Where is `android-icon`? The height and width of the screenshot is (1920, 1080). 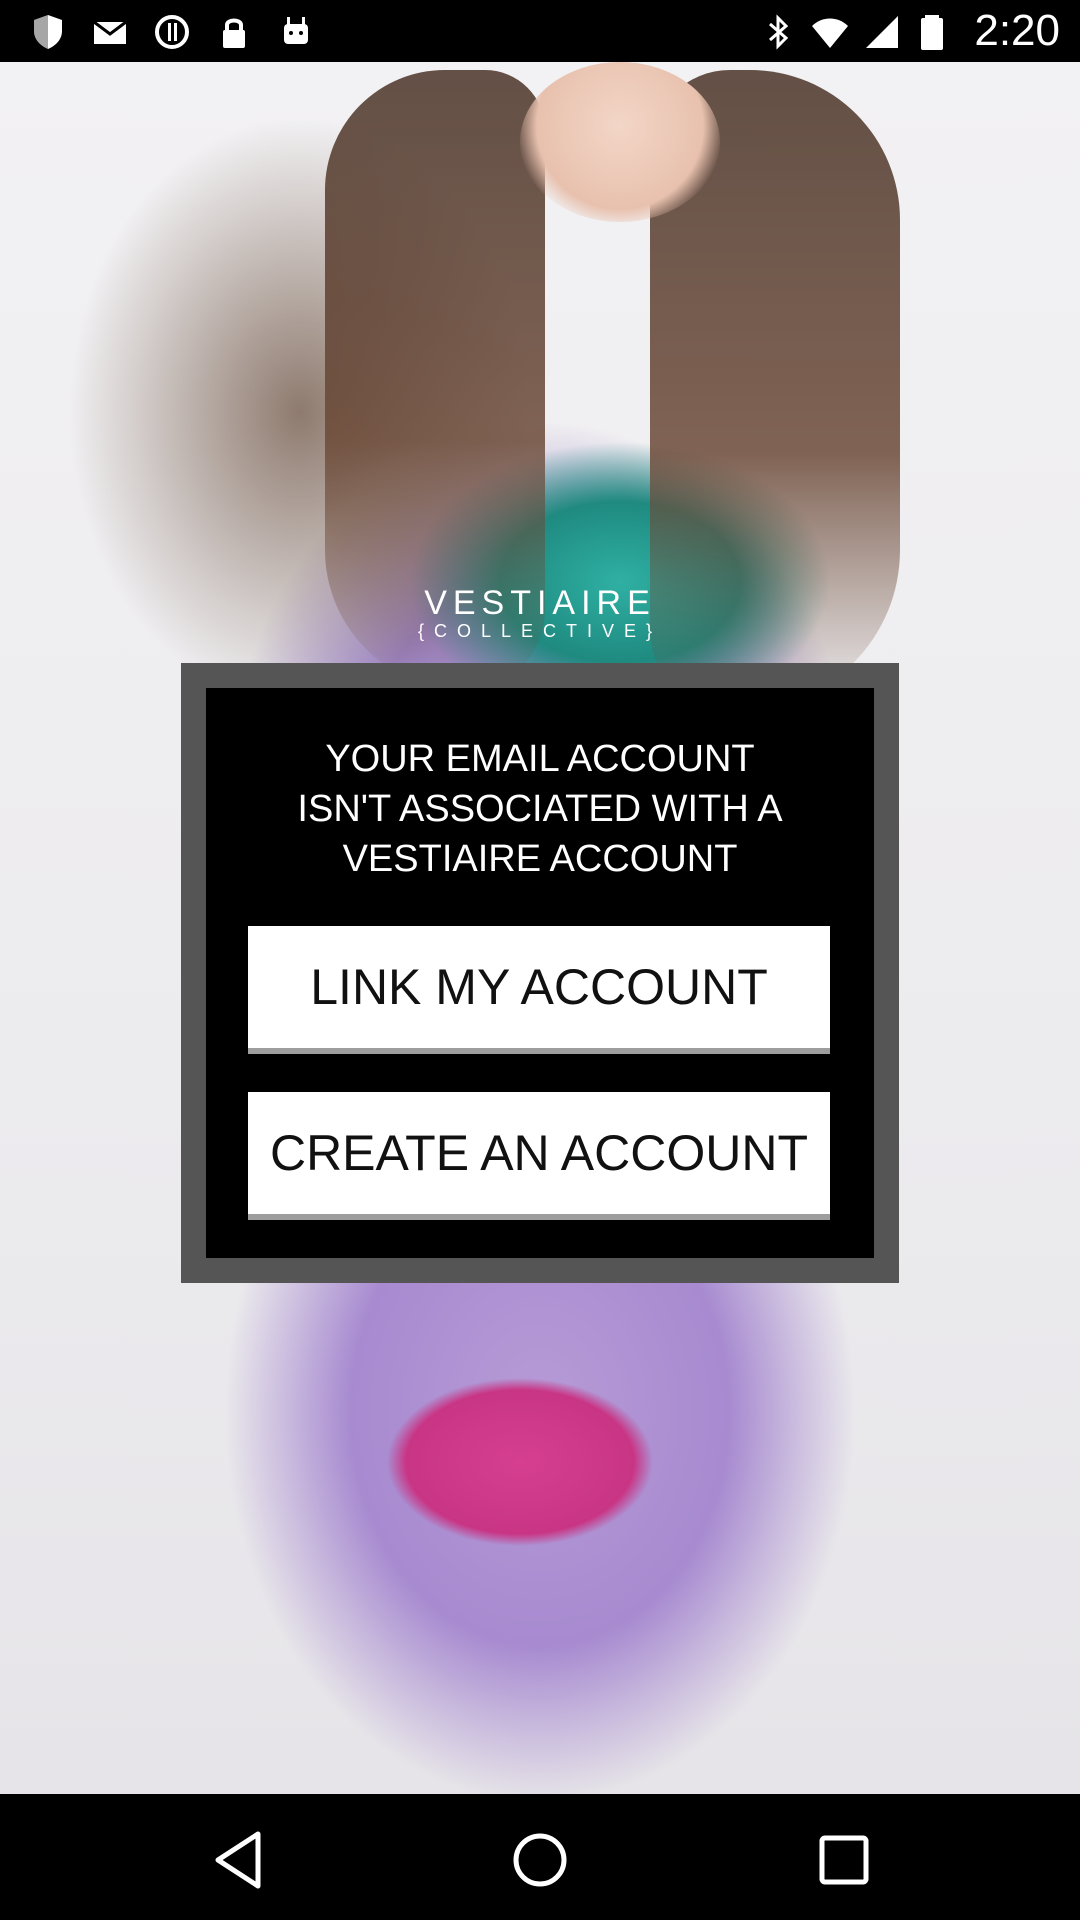
android-icon is located at coordinates (296, 30).